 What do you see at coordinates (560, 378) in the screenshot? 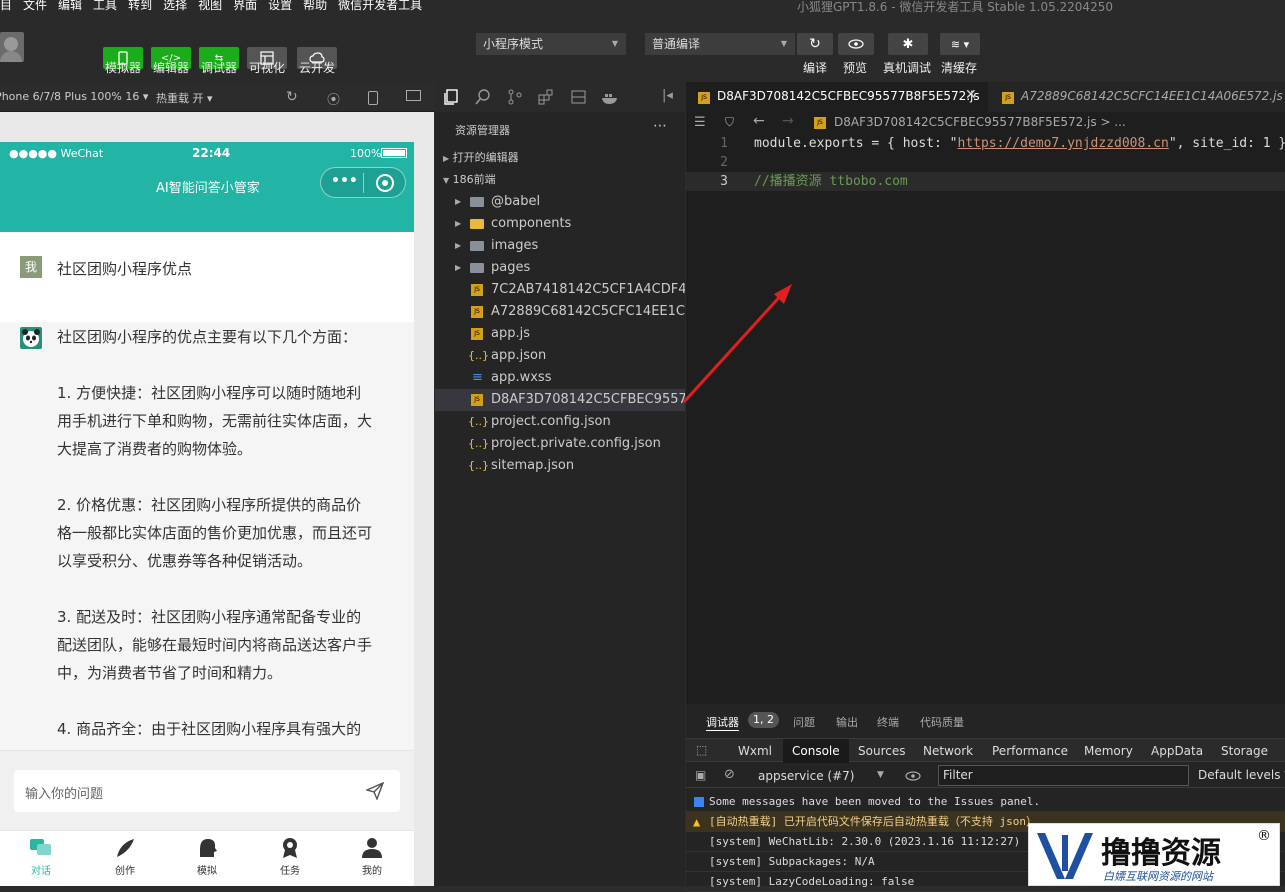
I see `tree-item: ≡ app.wxss` at bounding box center [560, 378].